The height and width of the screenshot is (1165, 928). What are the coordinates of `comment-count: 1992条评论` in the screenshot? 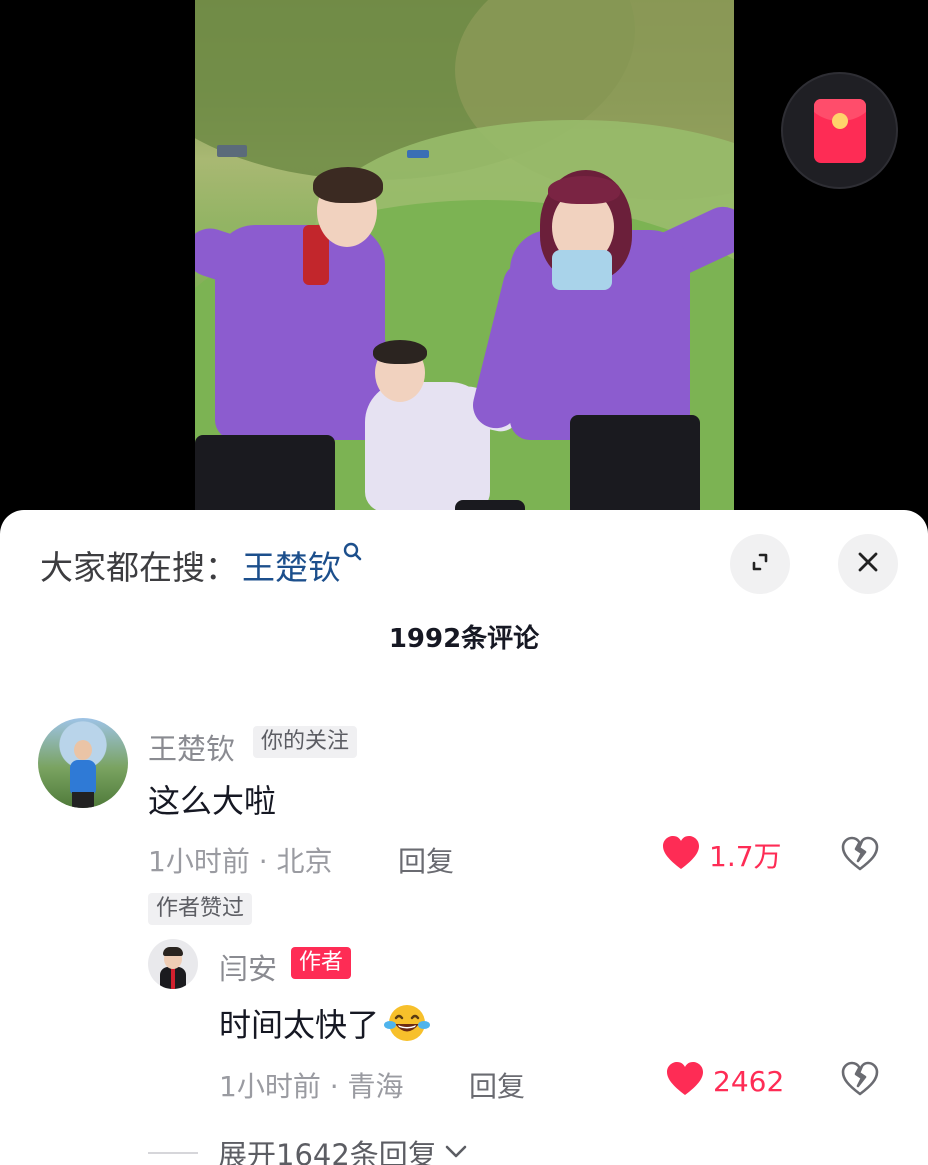 It's located at (464, 639).